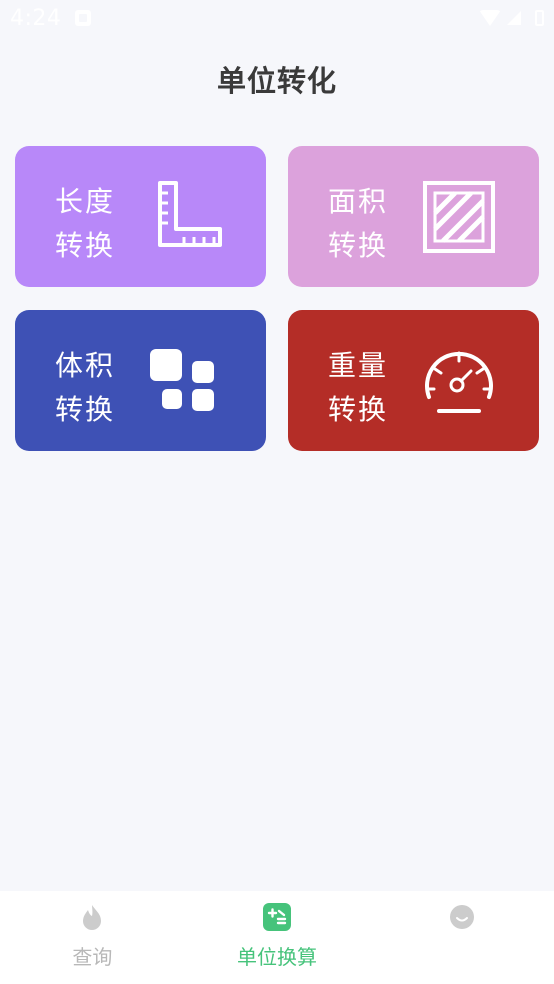 Image resolution: width=554 pixels, height=984 pixels. Describe the element at coordinates (461, 917) in the screenshot. I see `smile-icon` at that location.